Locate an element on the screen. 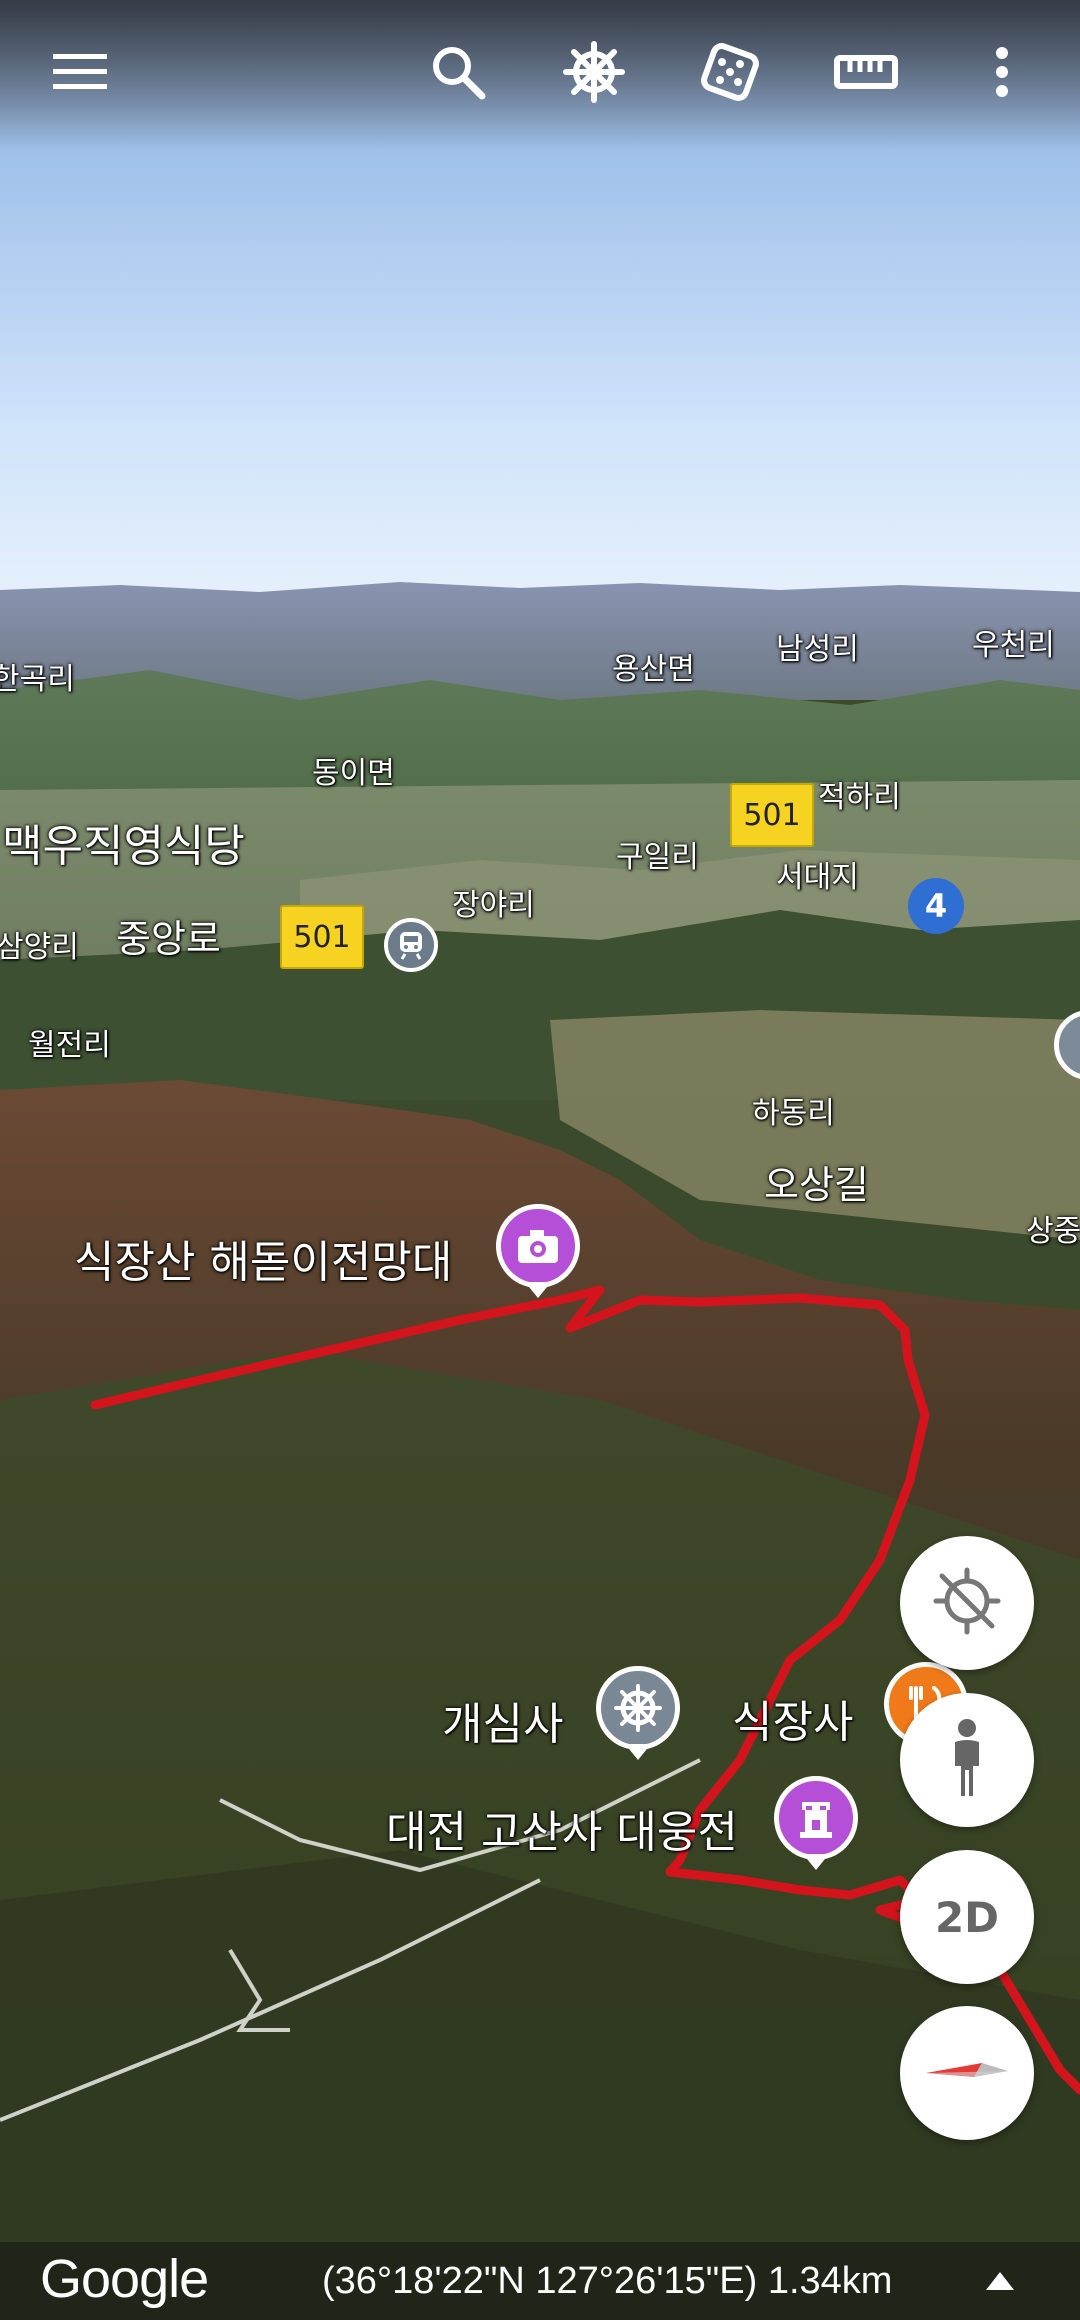 The image size is (1080, 2320). place-label: 맥우직영식당 is located at coordinates (123, 842).